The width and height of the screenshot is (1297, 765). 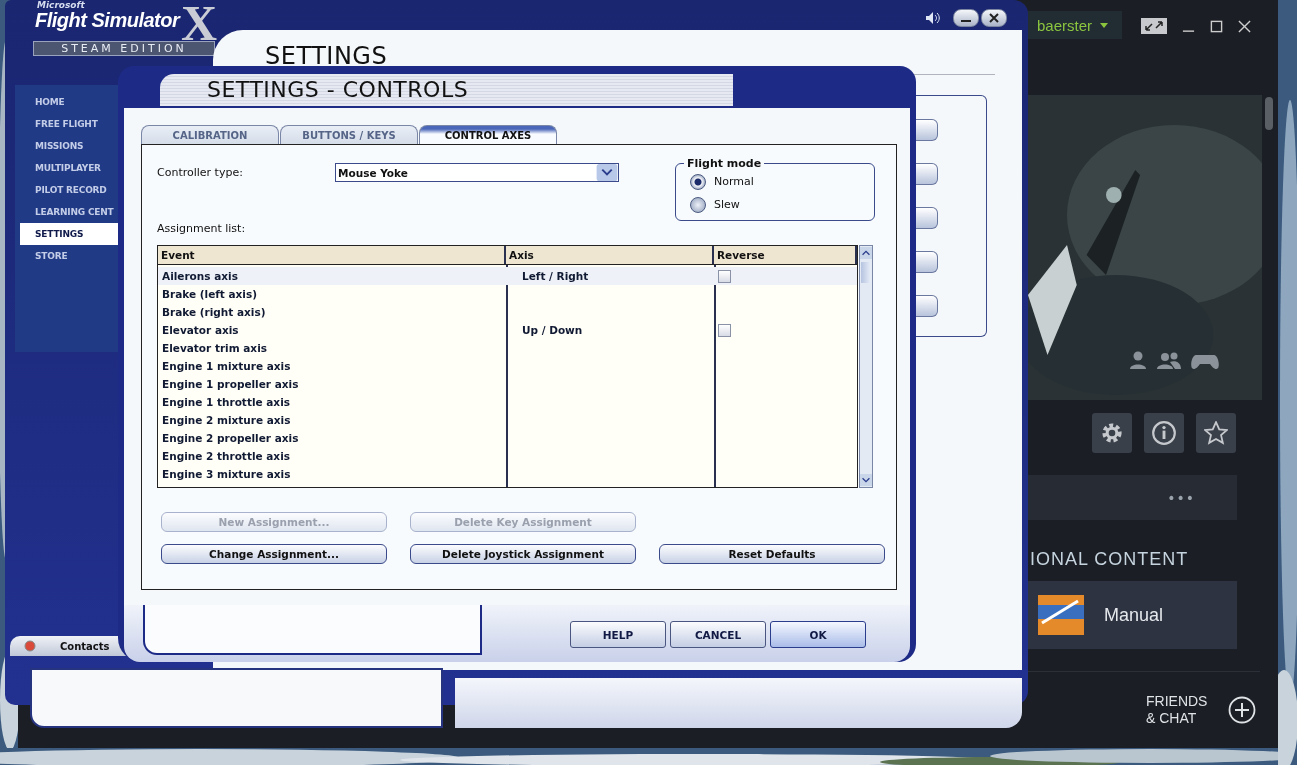 What do you see at coordinates (66, 168) in the screenshot?
I see `nav-item: MULTIPLAYER` at bounding box center [66, 168].